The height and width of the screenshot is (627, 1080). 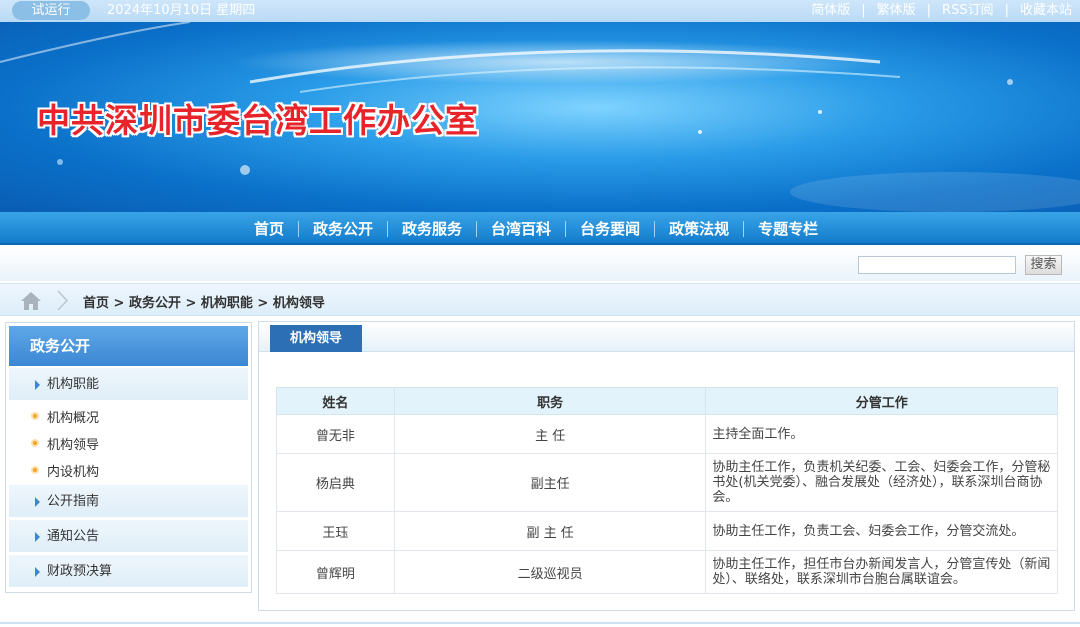 What do you see at coordinates (128, 501) in the screenshot?
I see `sidebar-item-disclosure-guide: 公开指南` at bounding box center [128, 501].